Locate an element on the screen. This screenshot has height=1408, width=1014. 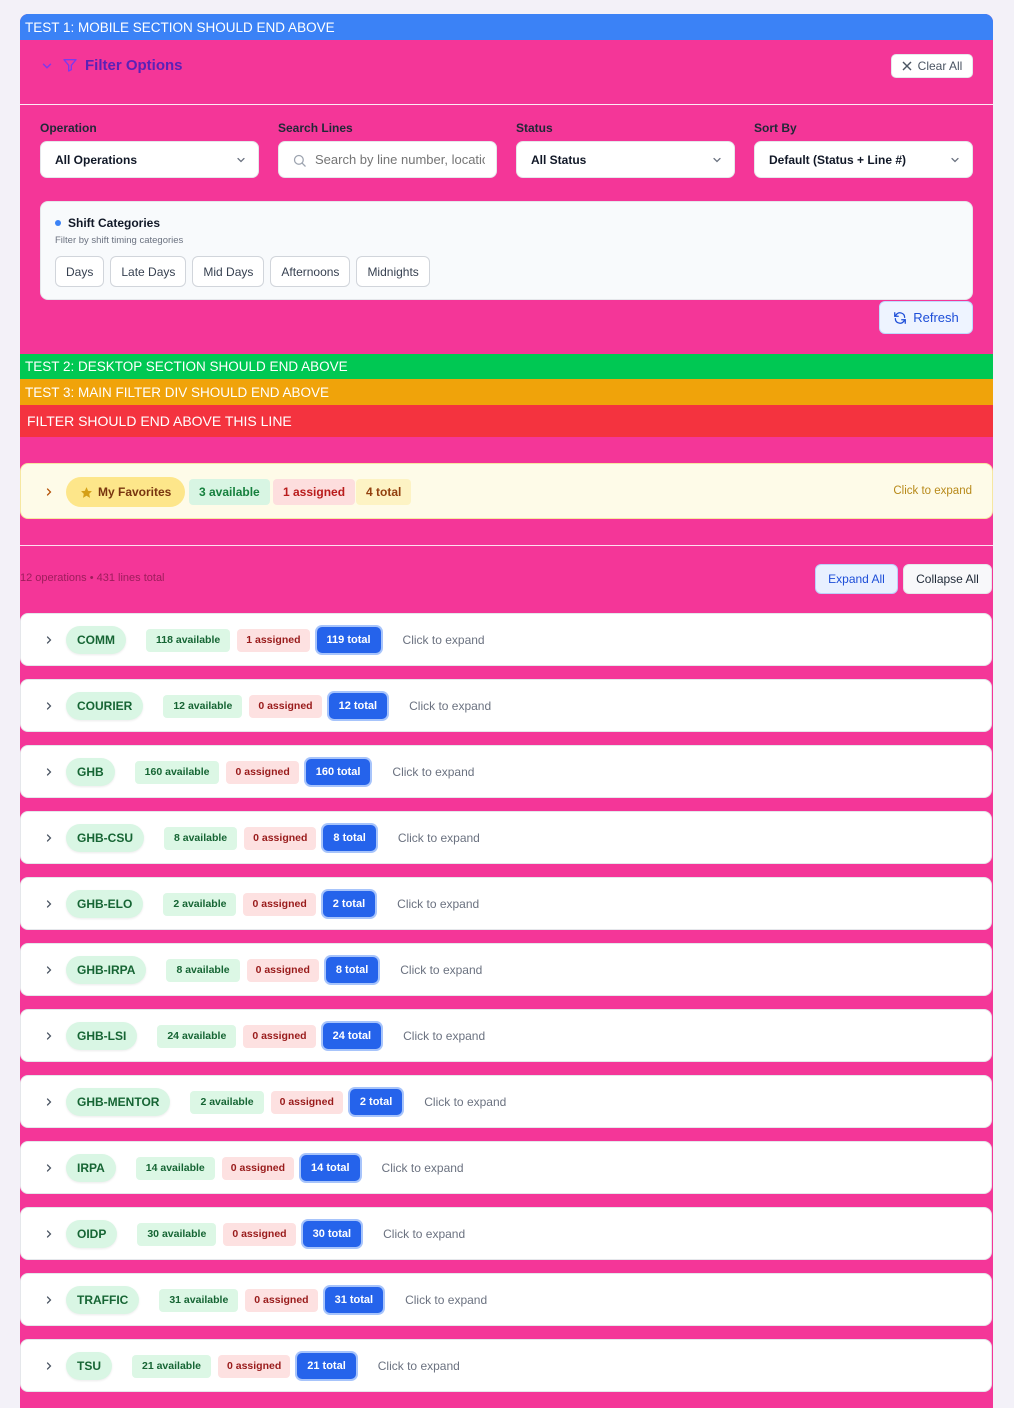
shift-chip-midnights: Midnights is located at coordinates (393, 271).